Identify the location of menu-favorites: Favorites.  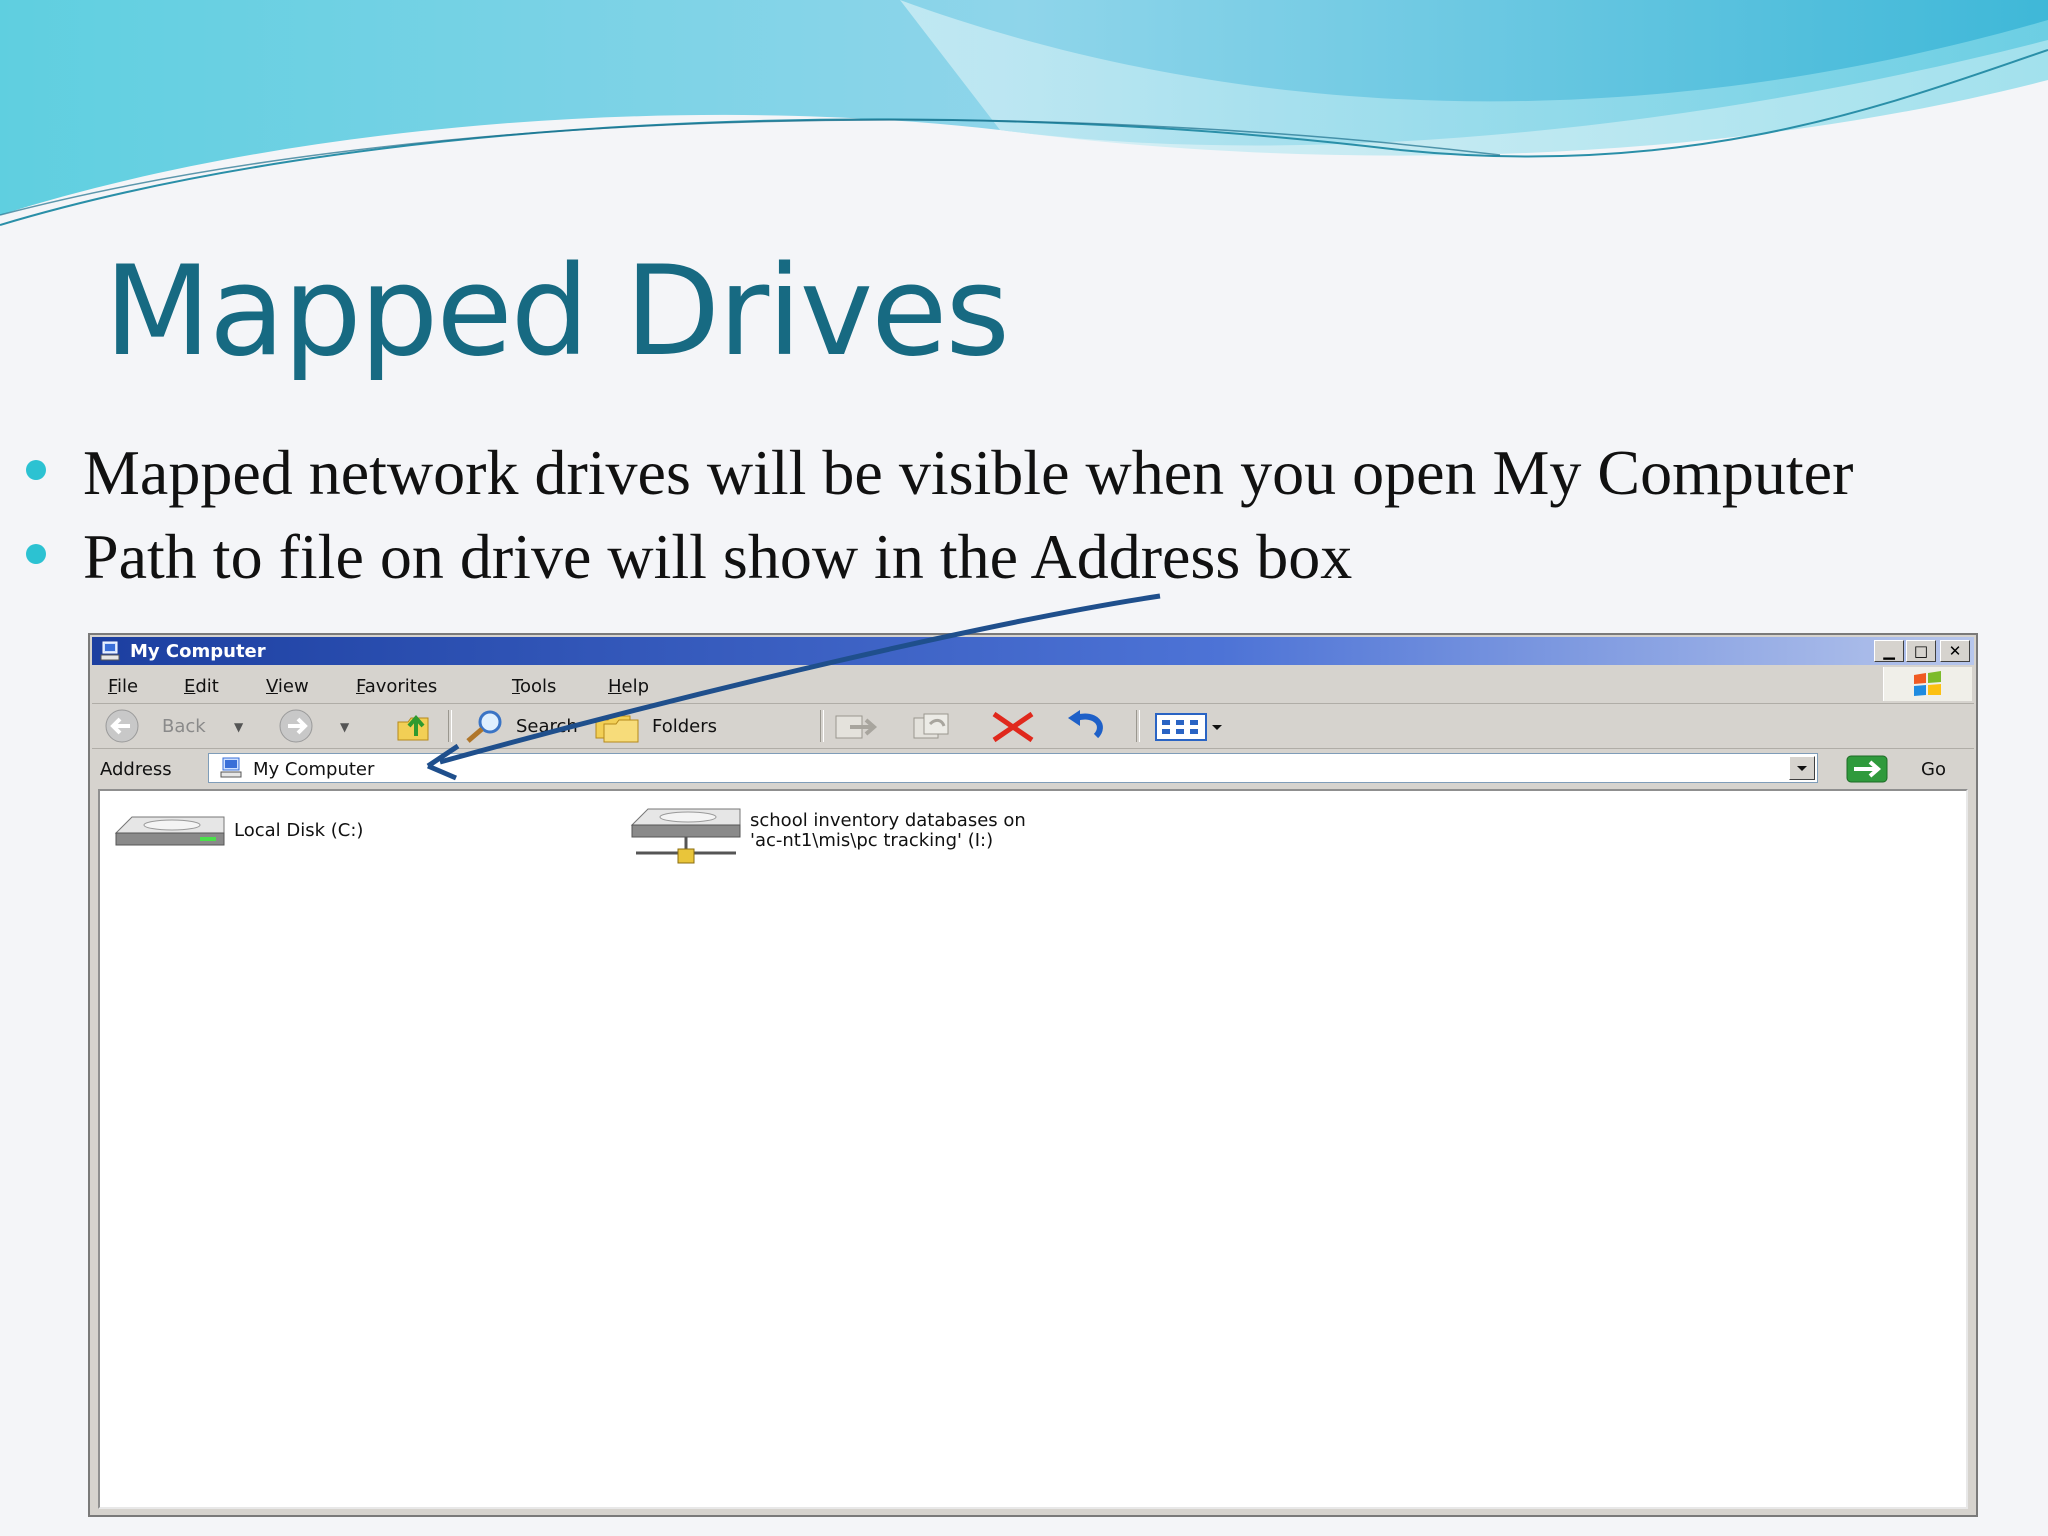
(396, 686).